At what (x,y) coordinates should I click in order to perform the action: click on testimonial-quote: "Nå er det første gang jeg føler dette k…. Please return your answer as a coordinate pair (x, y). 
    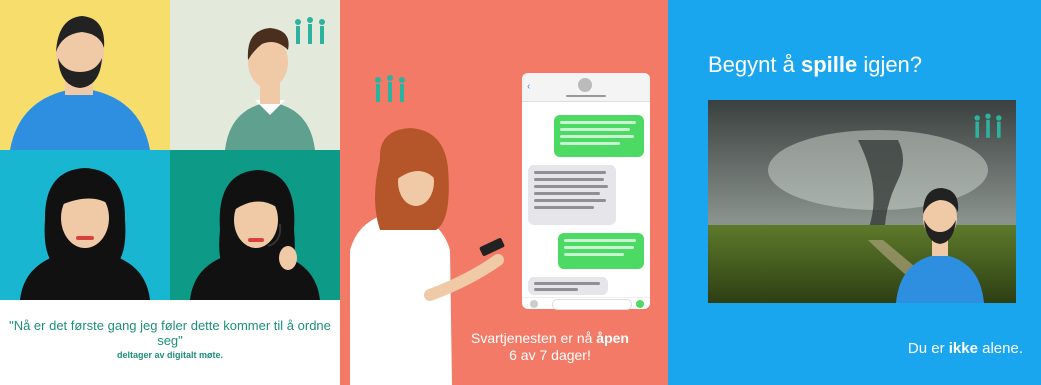
    Looking at the image, I should click on (170, 333).